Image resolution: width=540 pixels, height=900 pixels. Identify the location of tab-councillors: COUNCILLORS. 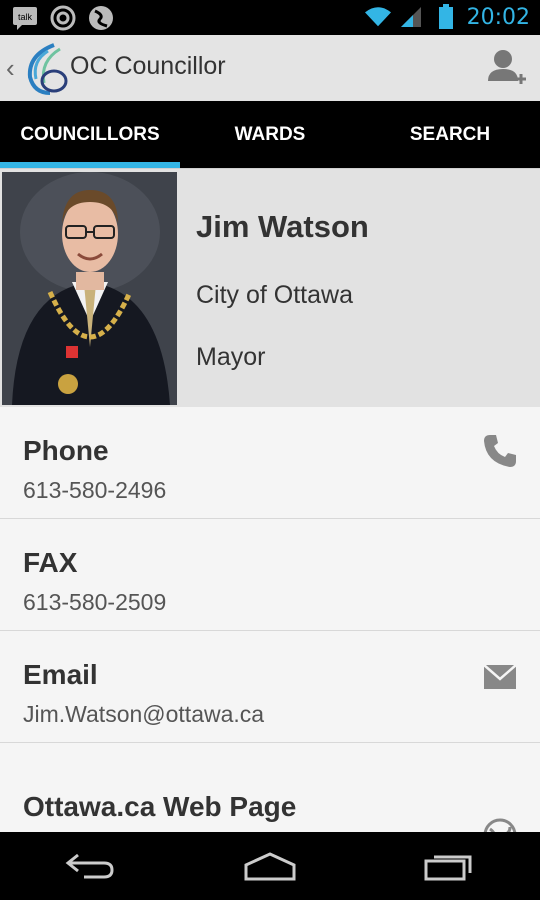
(90, 134).